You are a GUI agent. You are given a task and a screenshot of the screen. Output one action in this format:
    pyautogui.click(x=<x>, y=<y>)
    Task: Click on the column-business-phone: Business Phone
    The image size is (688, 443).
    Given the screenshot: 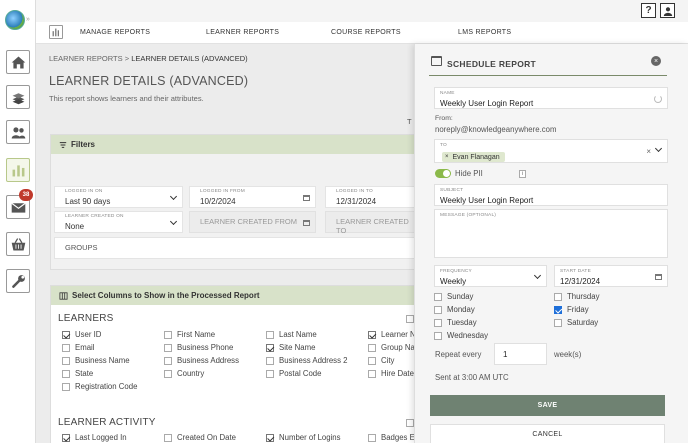 What is the action you would take?
    pyautogui.click(x=198, y=347)
    